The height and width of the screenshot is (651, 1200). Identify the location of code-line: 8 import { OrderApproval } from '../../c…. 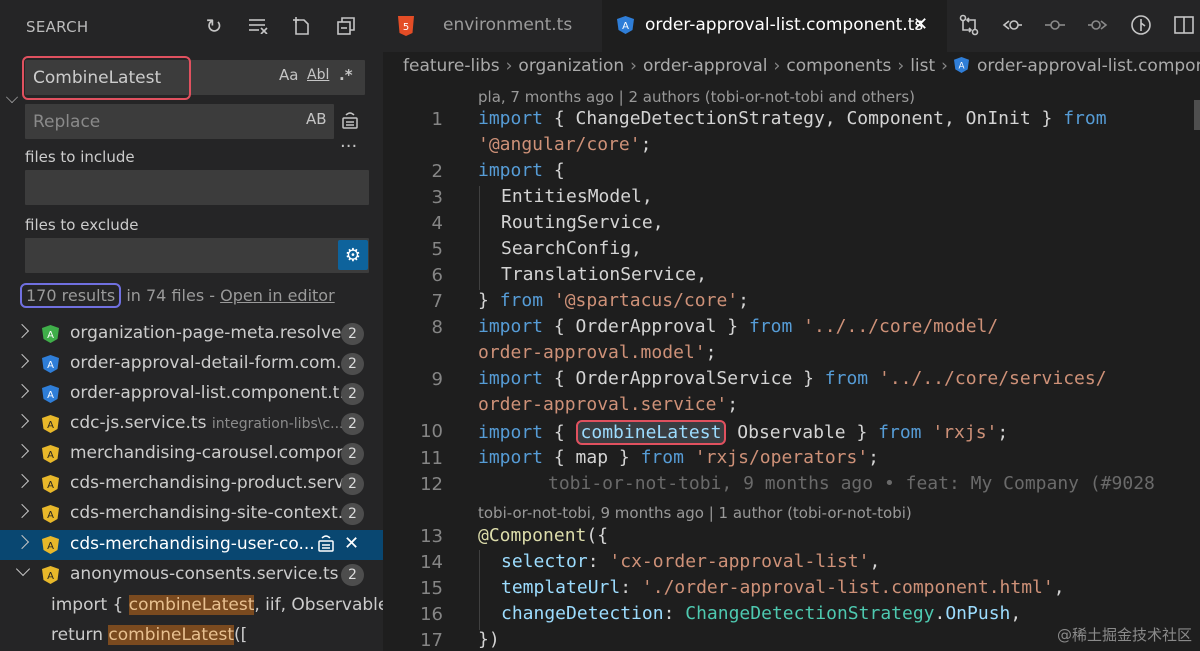
(791, 328).